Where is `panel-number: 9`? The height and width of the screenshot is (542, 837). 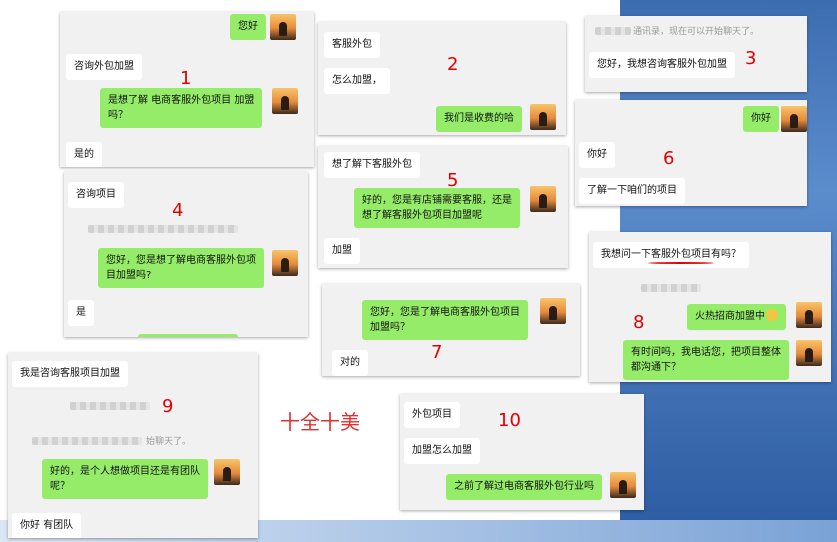 panel-number: 9 is located at coordinates (168, 406).